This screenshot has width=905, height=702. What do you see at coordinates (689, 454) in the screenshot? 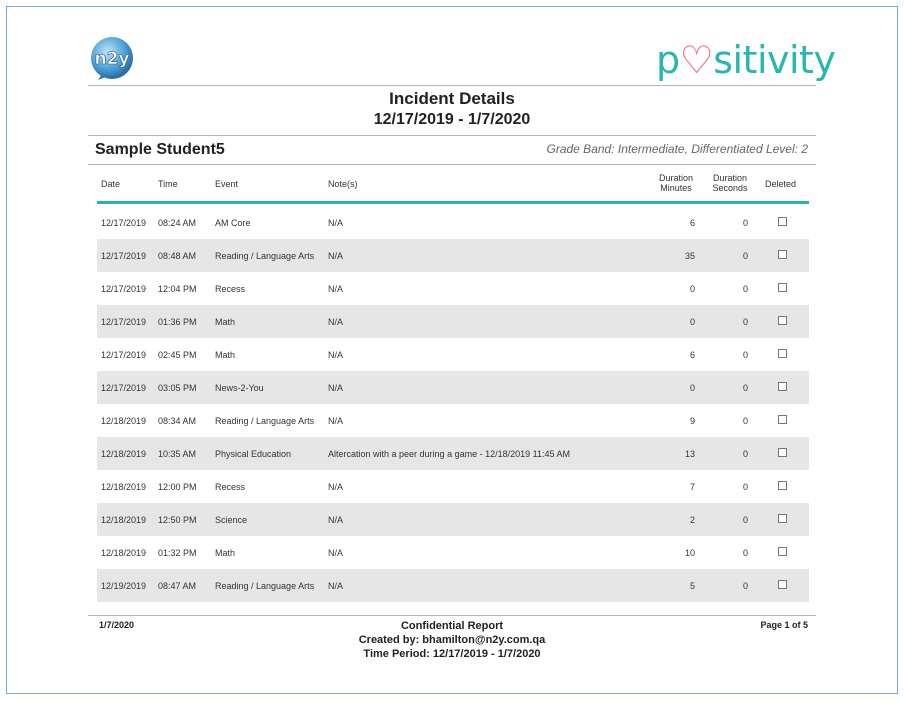
I see `cell-duration-minutes: 13` at bounding box center [689, 454].